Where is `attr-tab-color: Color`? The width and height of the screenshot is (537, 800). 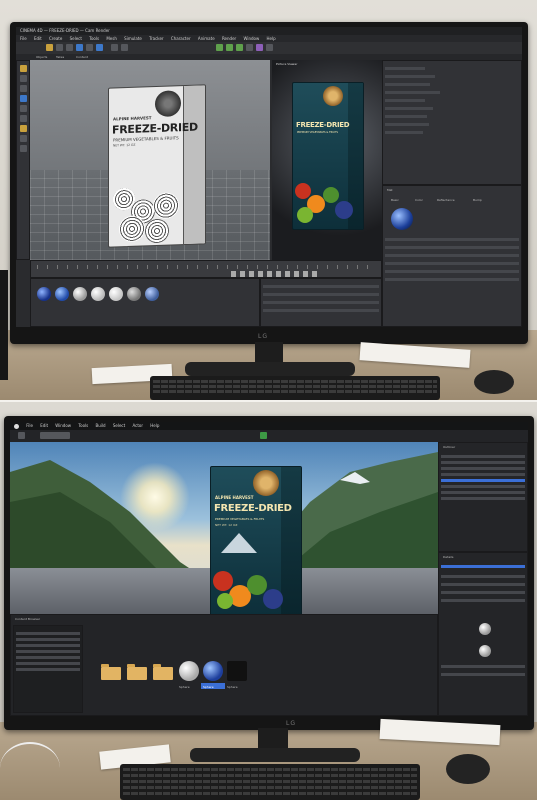 attr-tab-color: Color is located at coordinates (419, 200).